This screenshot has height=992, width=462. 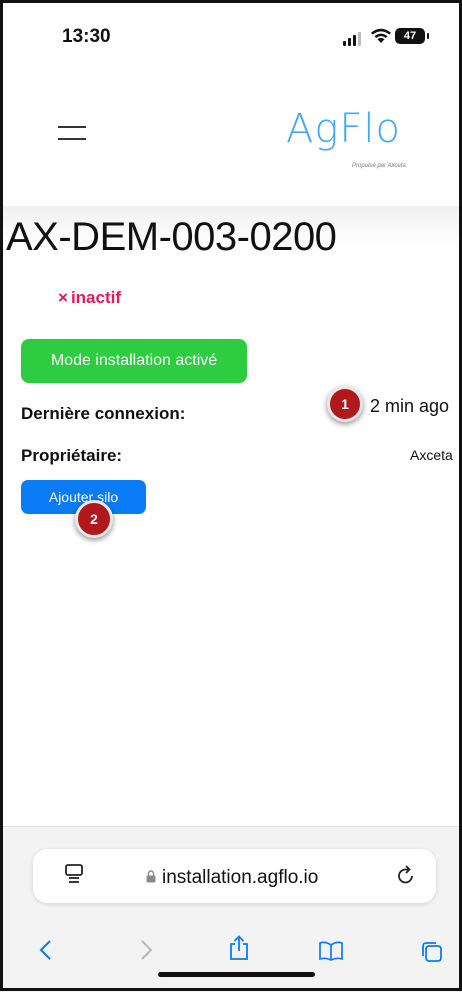 I want to click on install-mode-button: Mode installation activé, so click(x=134, y=361).